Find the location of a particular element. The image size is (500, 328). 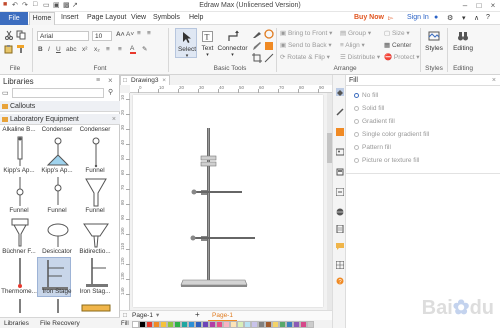

size-button: ▢ Size ▾ is located at coordinates (397, 33).